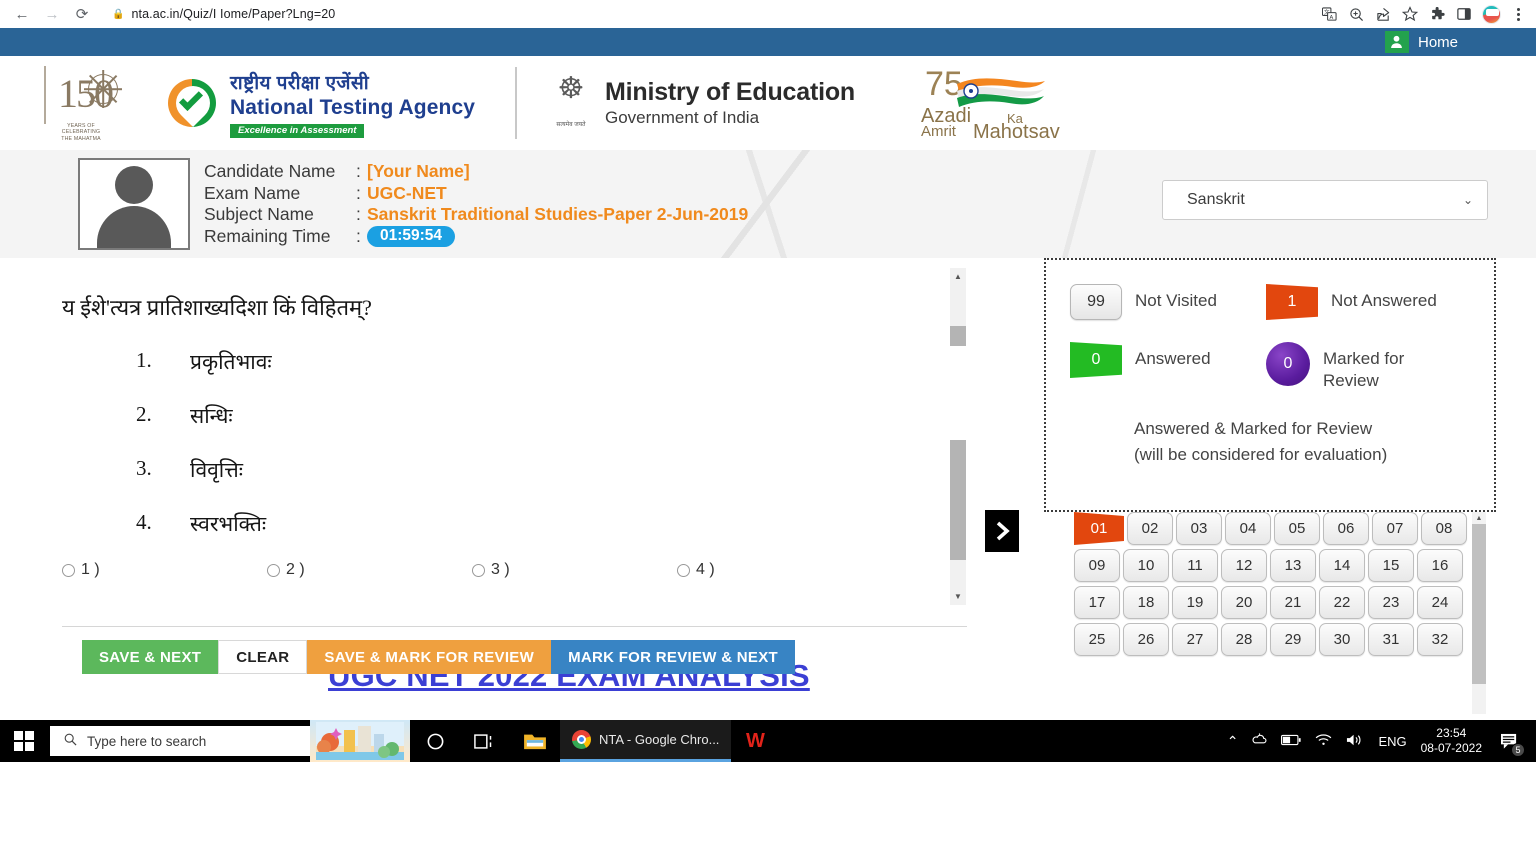 The height and width of the screenshot is (864, 1536). I want to click on windows-start-icon, so click(24, 741).